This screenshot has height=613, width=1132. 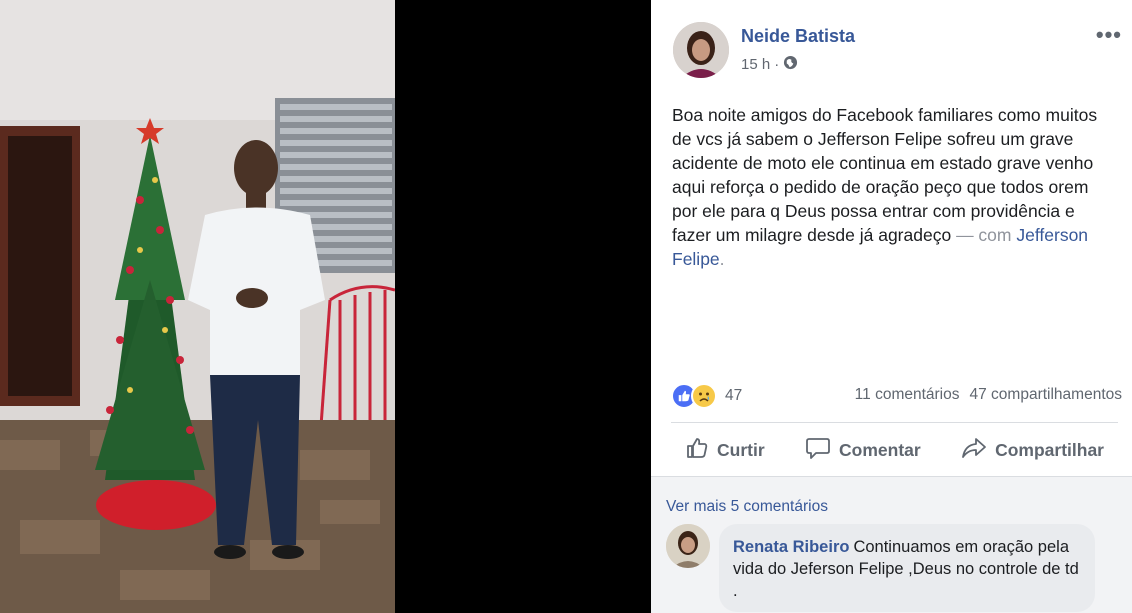 What do you see at coordinates (741, 449) in the screenshot?
I see `like-label: Curtir` at bounding box center [741, 449].